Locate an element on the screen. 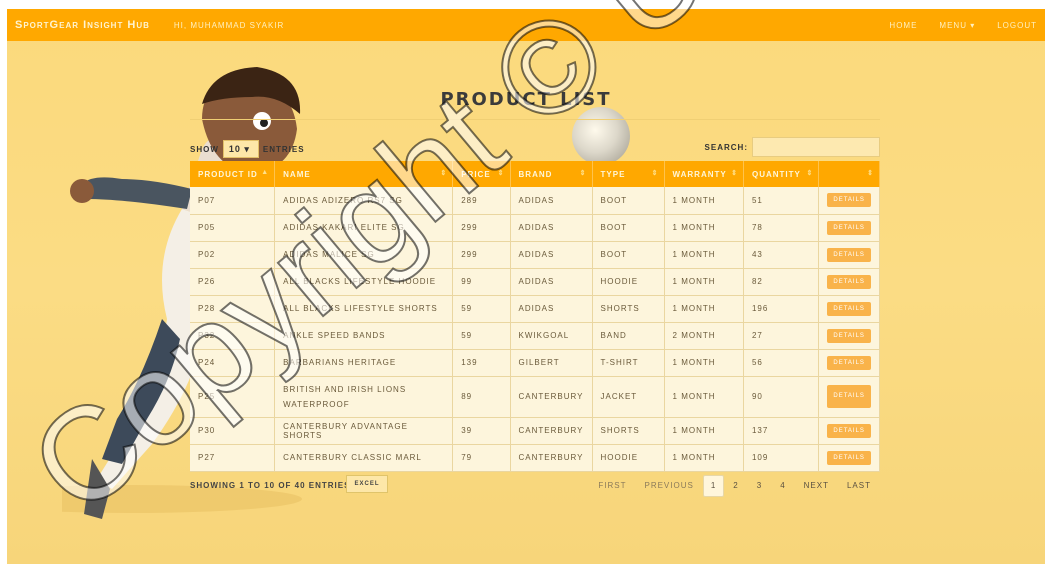  nav-home: Home is located at coordinates (903, 25).